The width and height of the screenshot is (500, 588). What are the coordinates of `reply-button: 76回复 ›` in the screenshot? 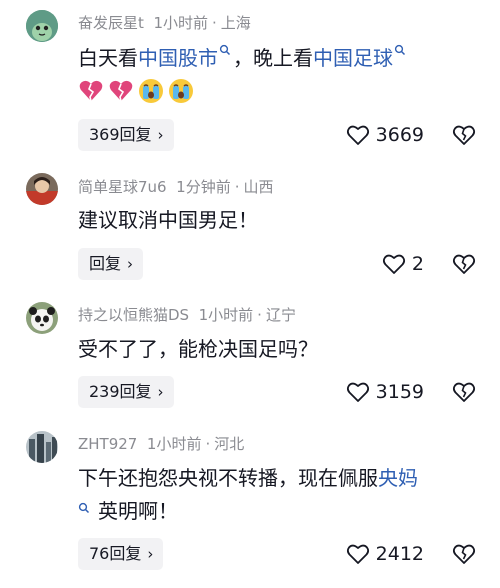 It's located at (121, 554).